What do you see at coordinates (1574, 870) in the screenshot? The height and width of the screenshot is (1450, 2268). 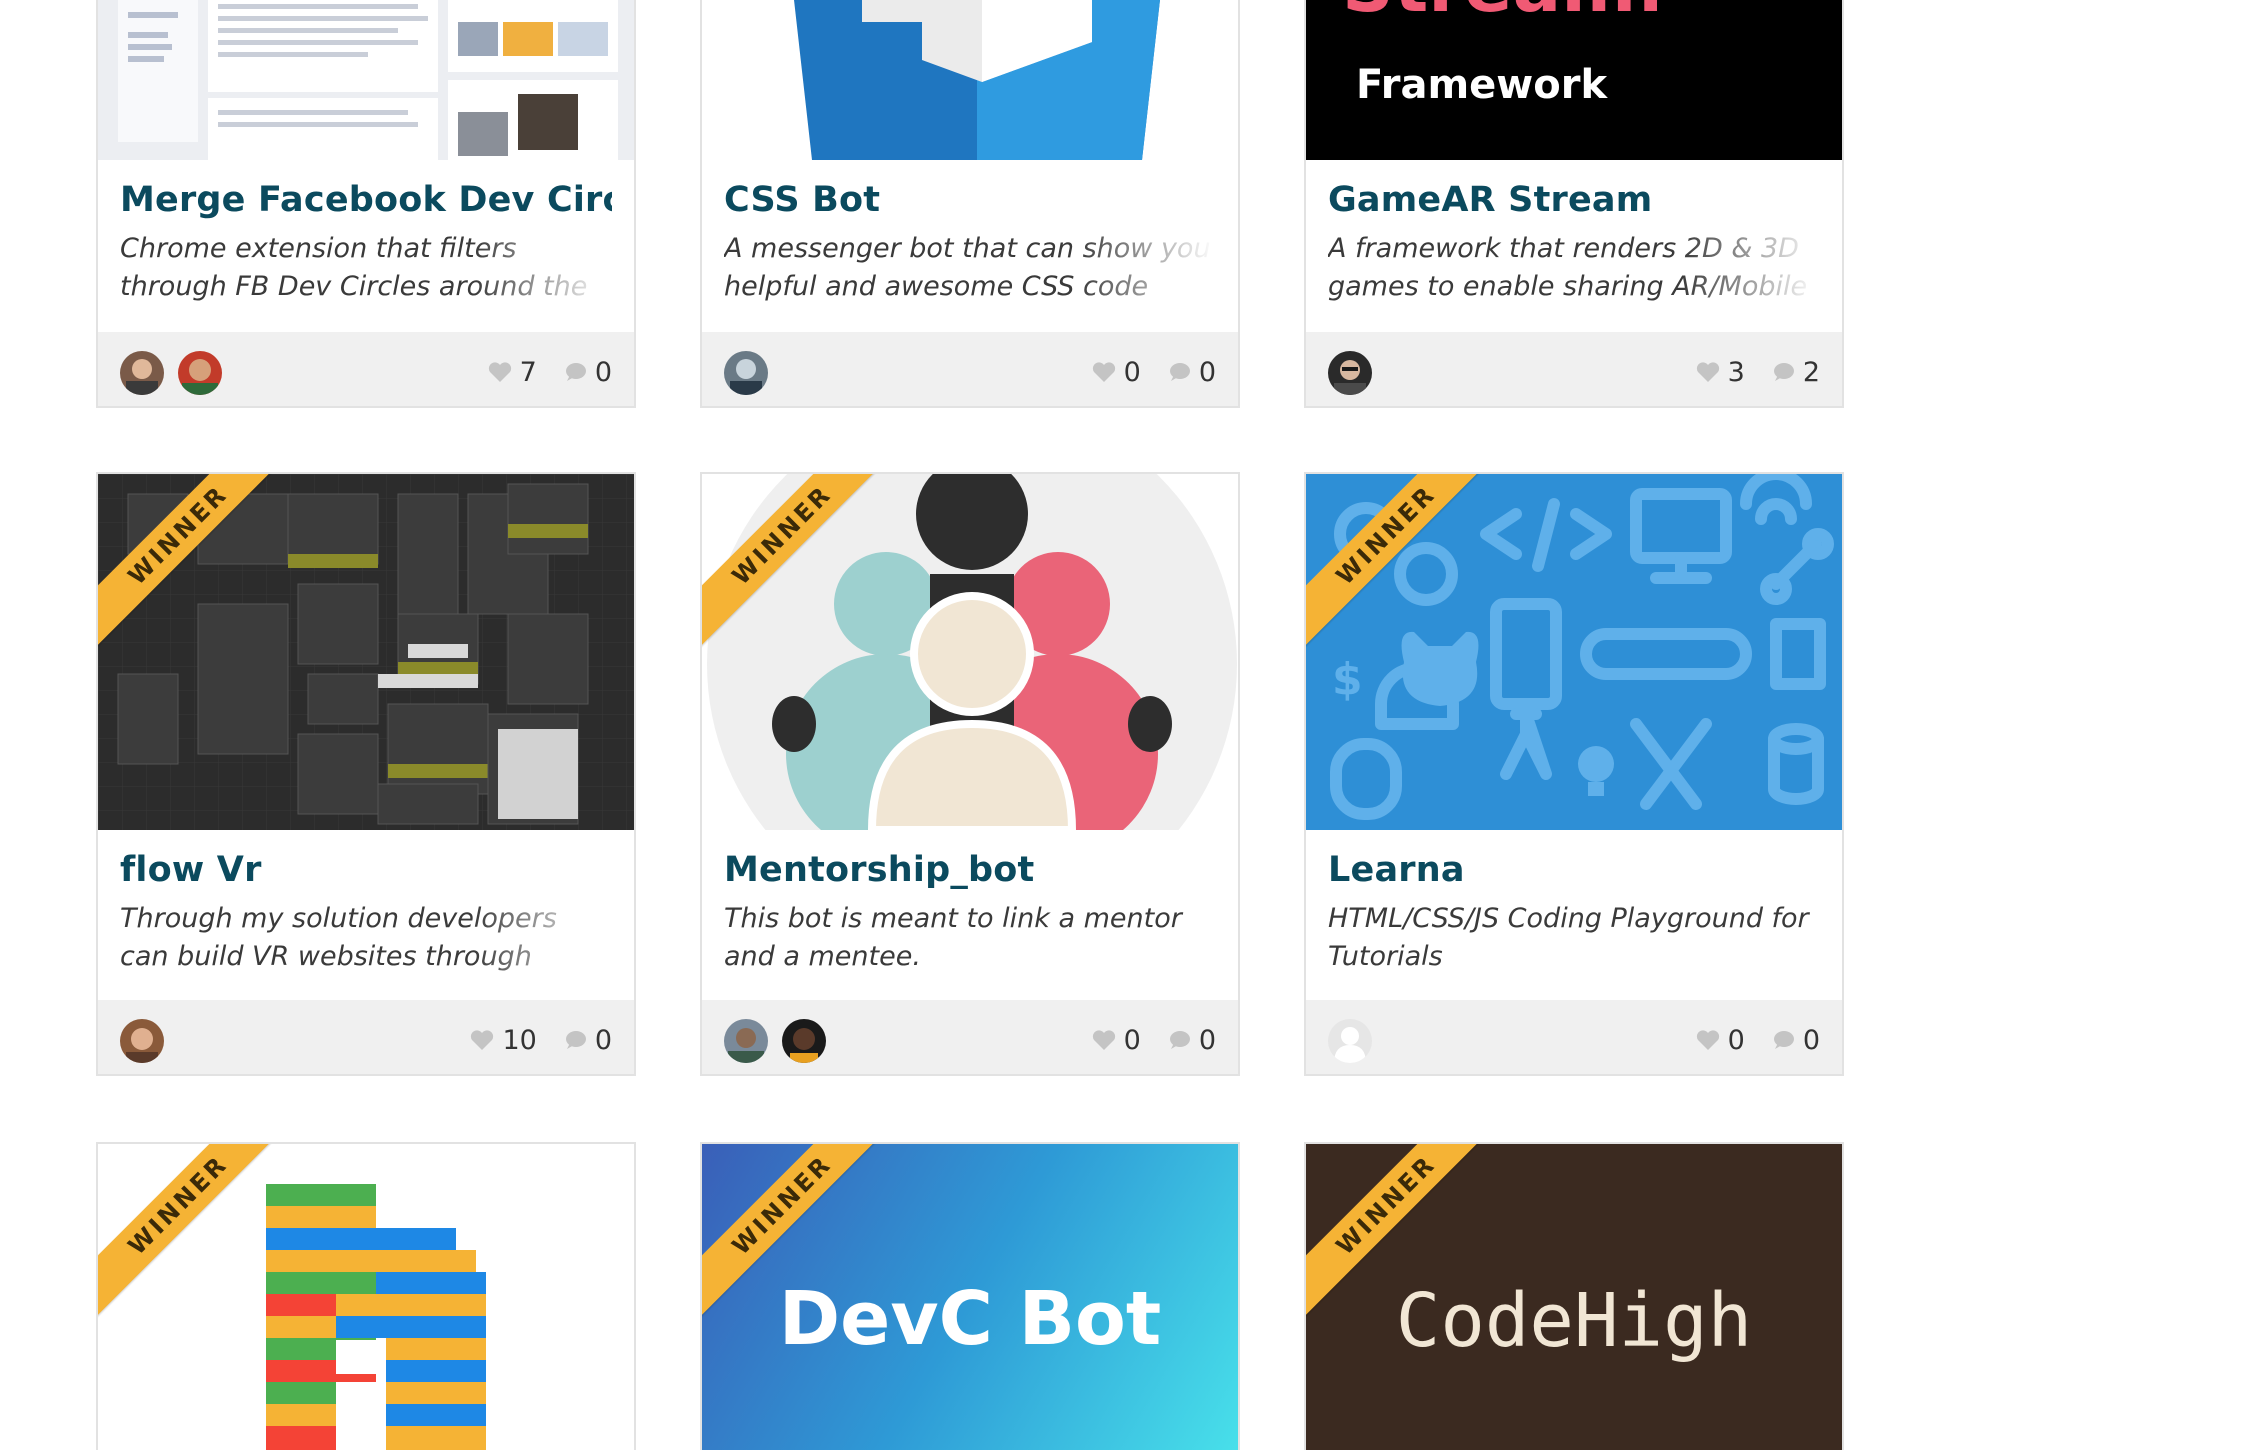 I see `project-title: Learna` at bounding box center [1574, 870].